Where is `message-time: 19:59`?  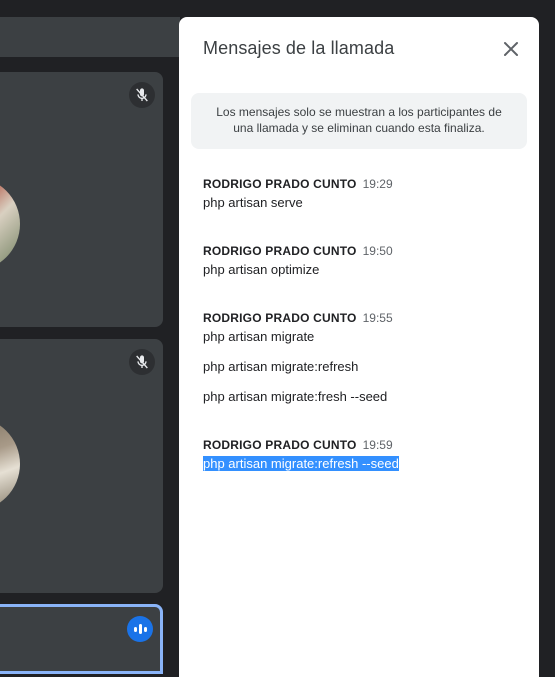
message-time: 19:59 is located at coordinates (377, 445).